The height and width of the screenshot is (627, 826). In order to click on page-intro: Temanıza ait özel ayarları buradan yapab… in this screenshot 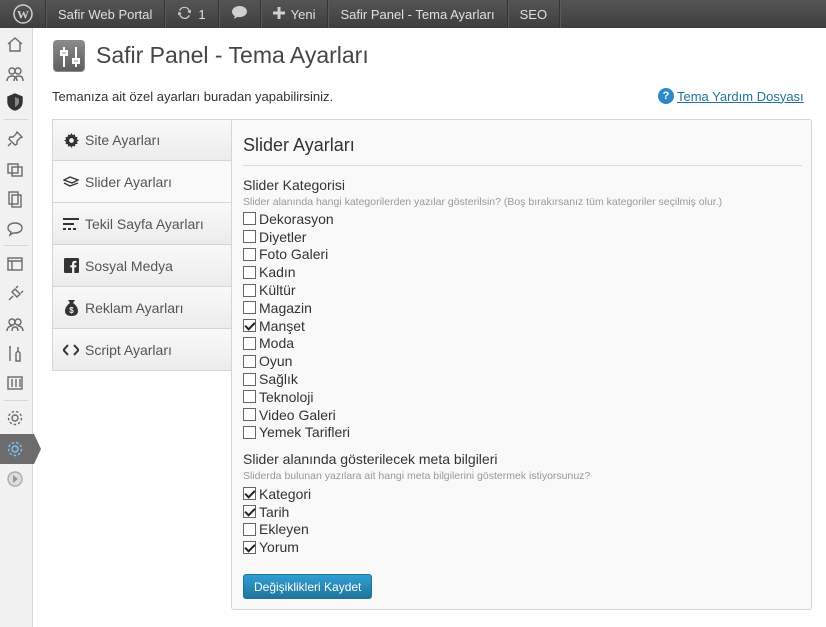, I will do `click(193, 96)`.